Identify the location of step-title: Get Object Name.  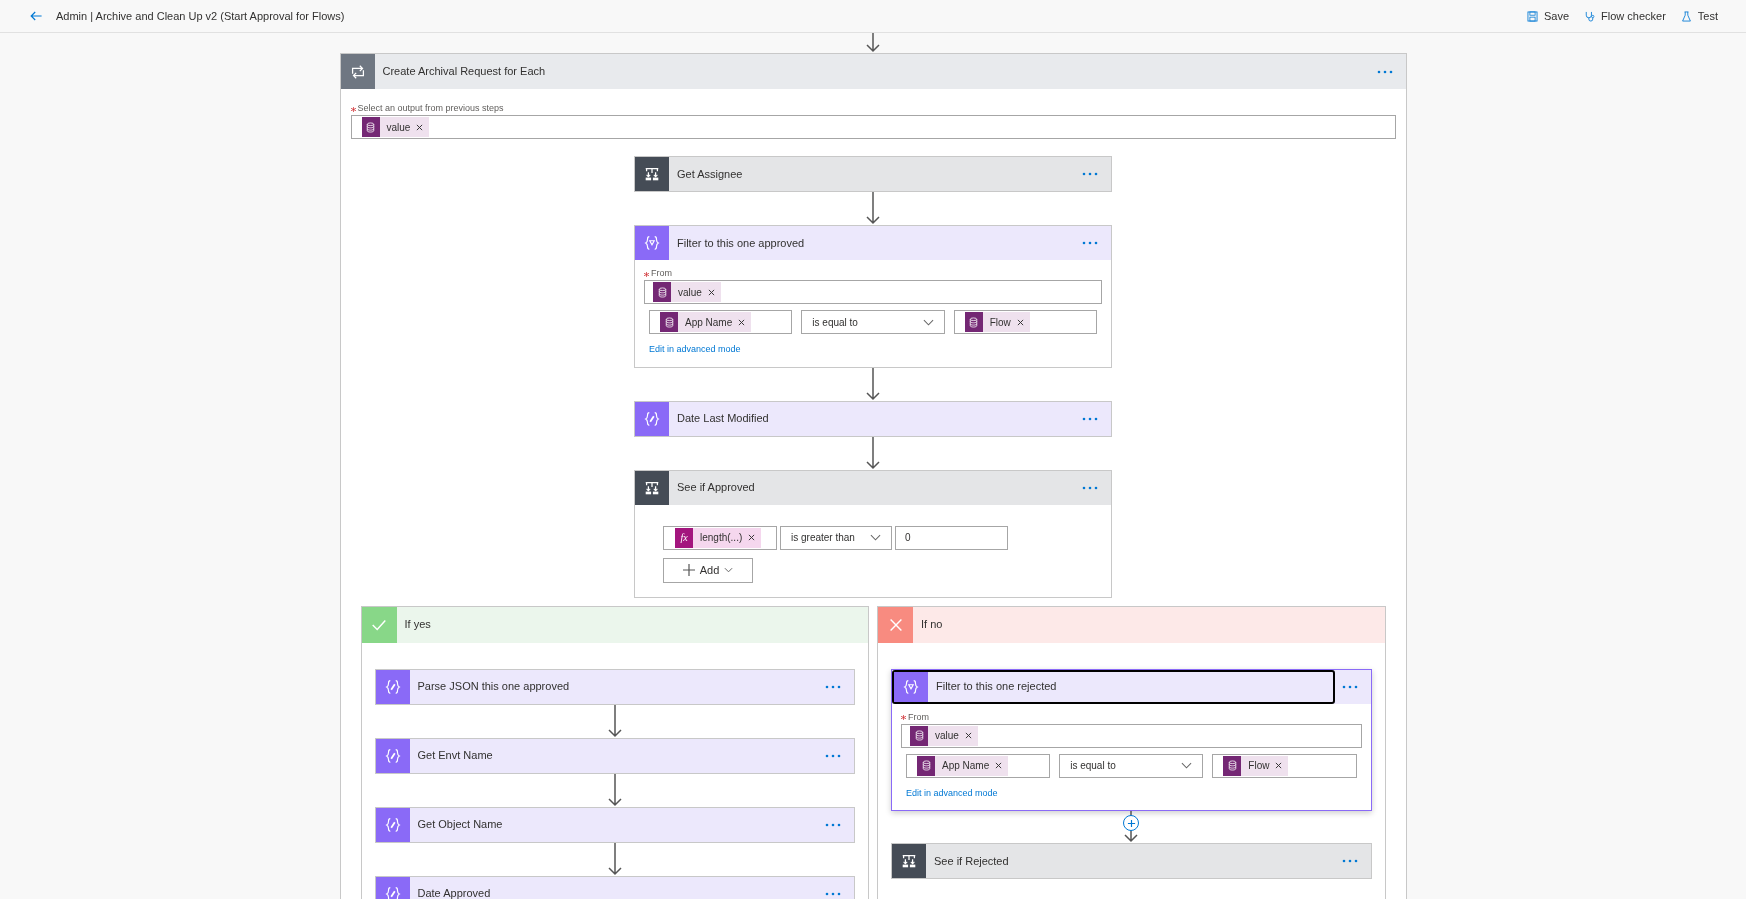
(460, 825).